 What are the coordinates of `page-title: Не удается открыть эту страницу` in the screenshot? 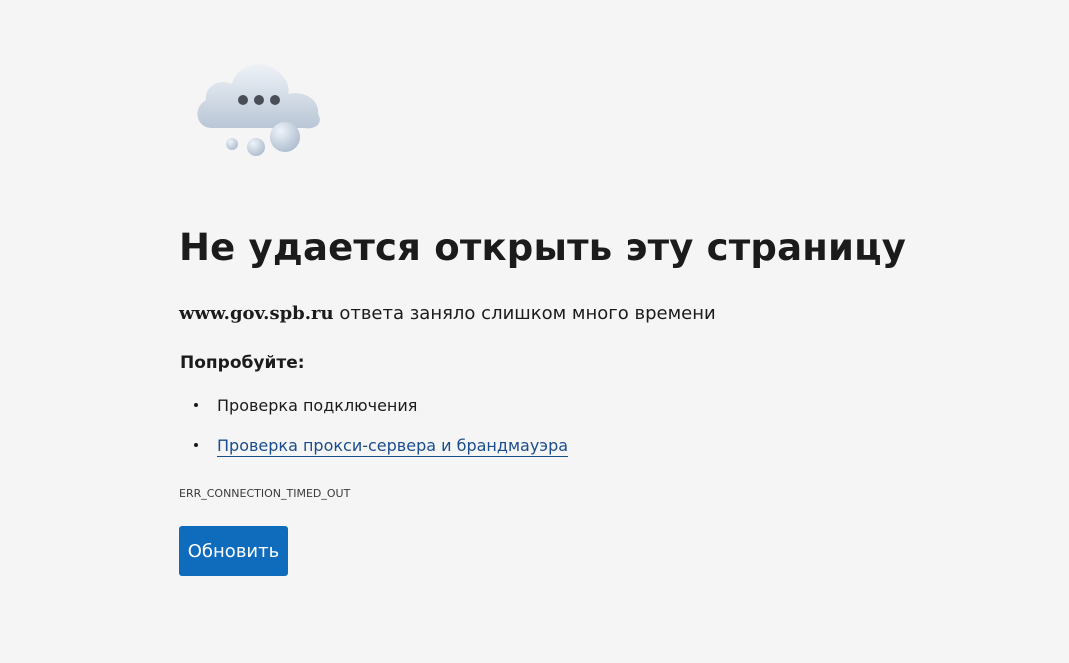 It's located at (543, 247).